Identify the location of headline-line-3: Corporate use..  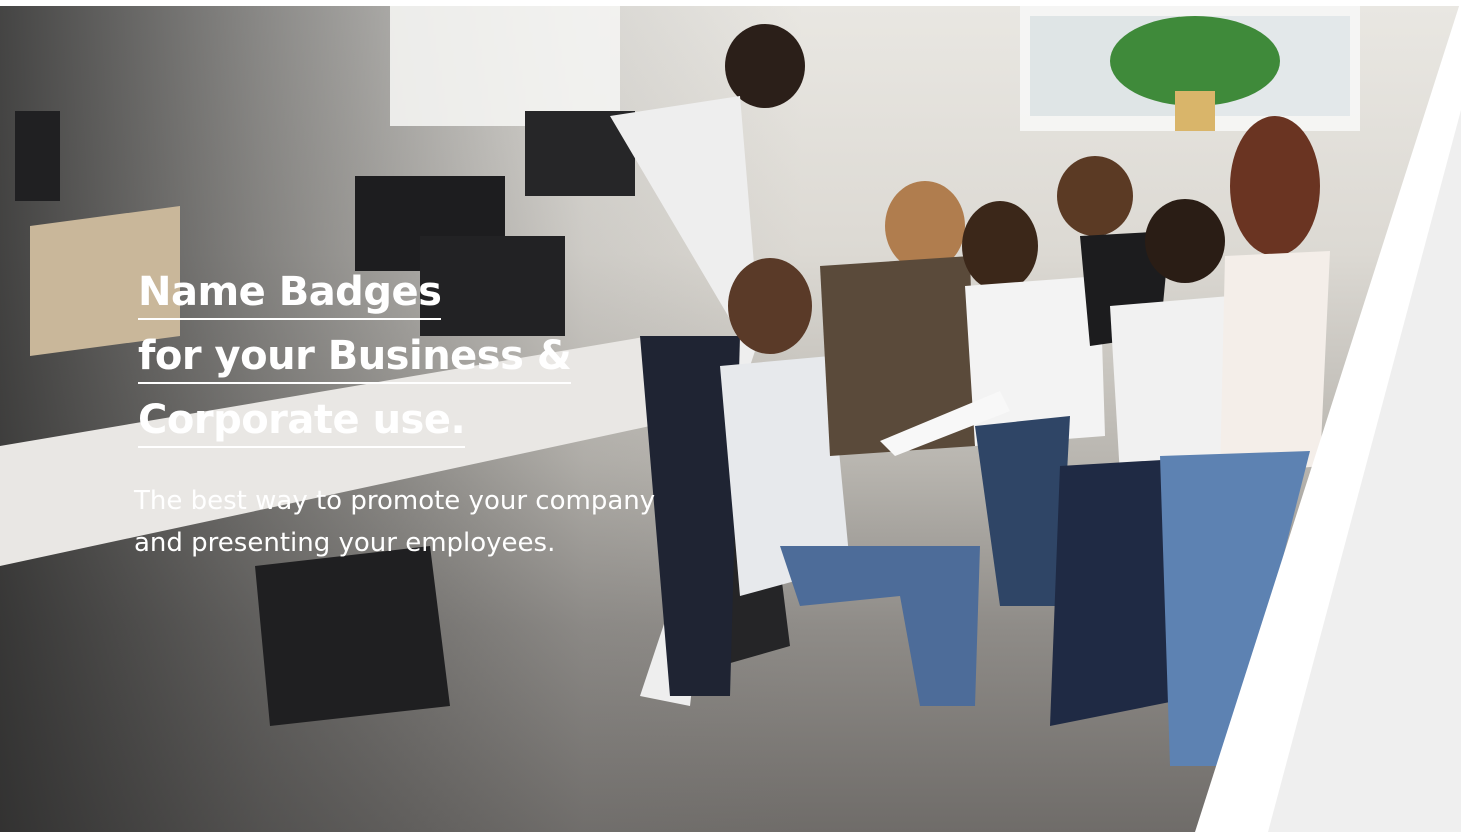
(302, 421).